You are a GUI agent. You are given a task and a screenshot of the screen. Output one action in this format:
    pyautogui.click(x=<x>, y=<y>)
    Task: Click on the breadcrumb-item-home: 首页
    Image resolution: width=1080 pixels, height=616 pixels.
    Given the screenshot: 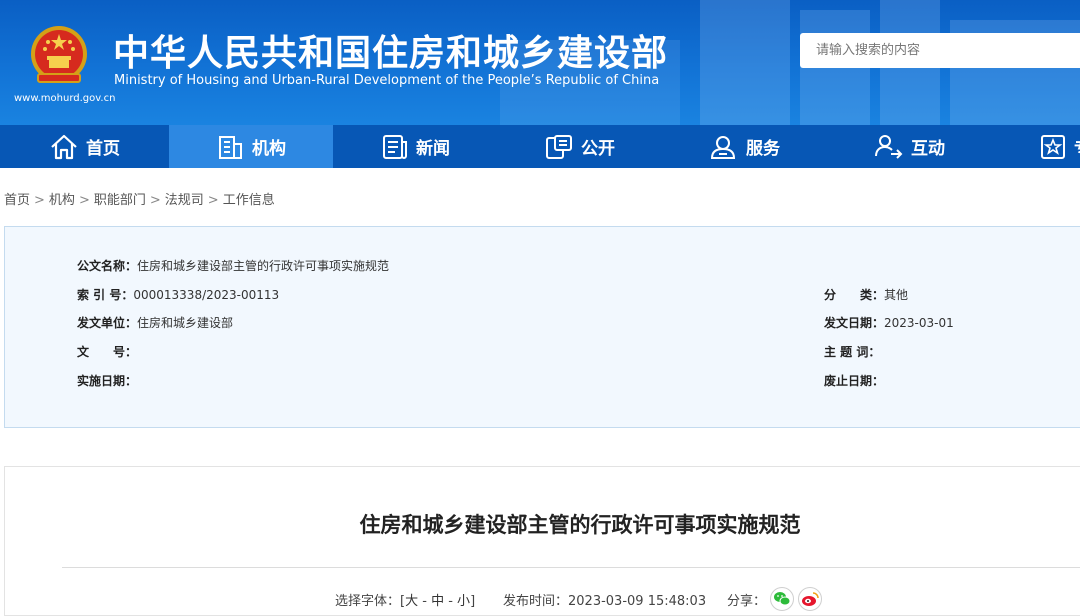 What is the action you would take?
    pyautogui.click(x=17, y=198)
    